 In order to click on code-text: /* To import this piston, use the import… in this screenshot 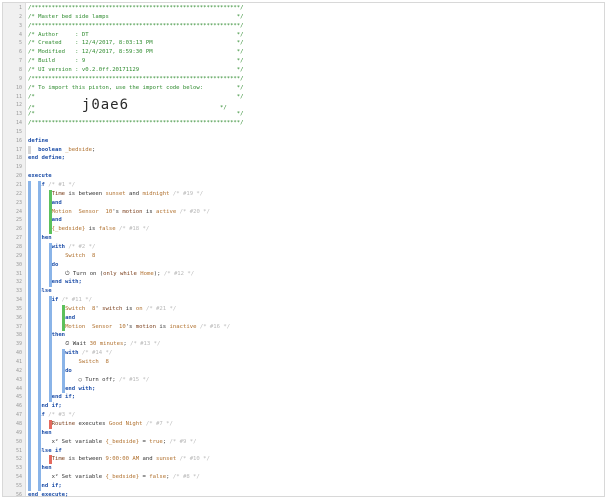, I will do `click(136, 88)`.